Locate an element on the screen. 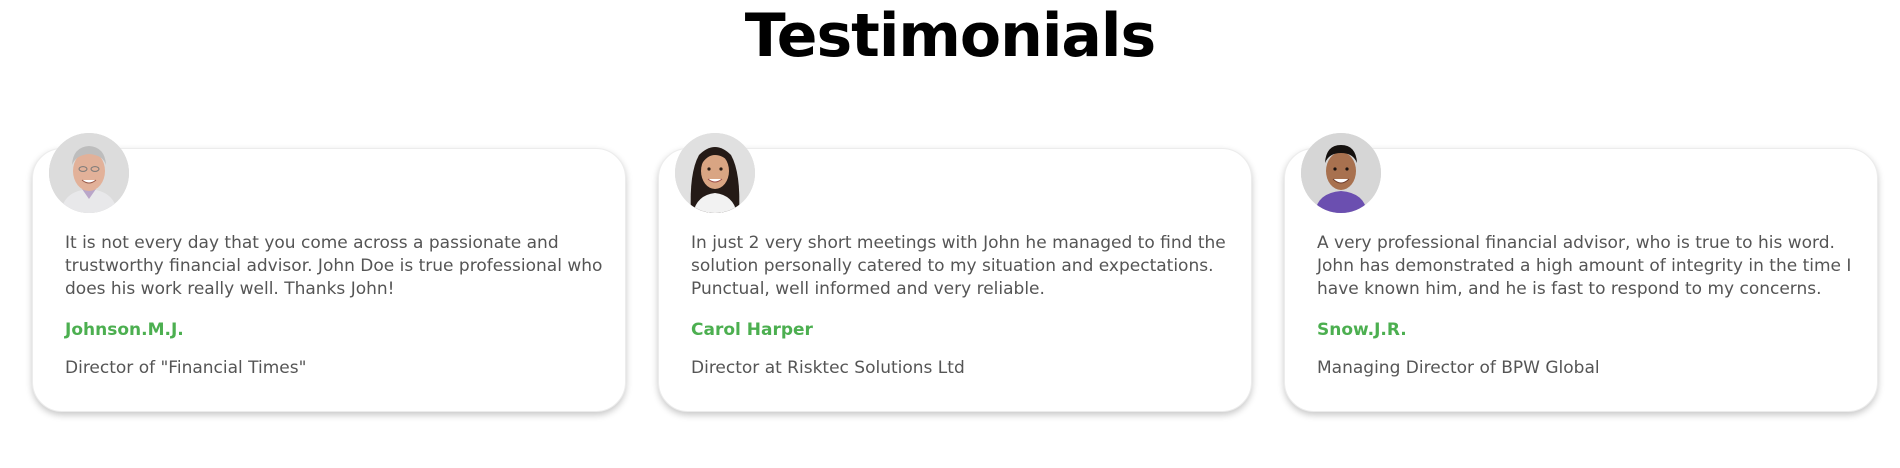  testimonial-author-name: Carol Harper is located at coordinates (752, 330).